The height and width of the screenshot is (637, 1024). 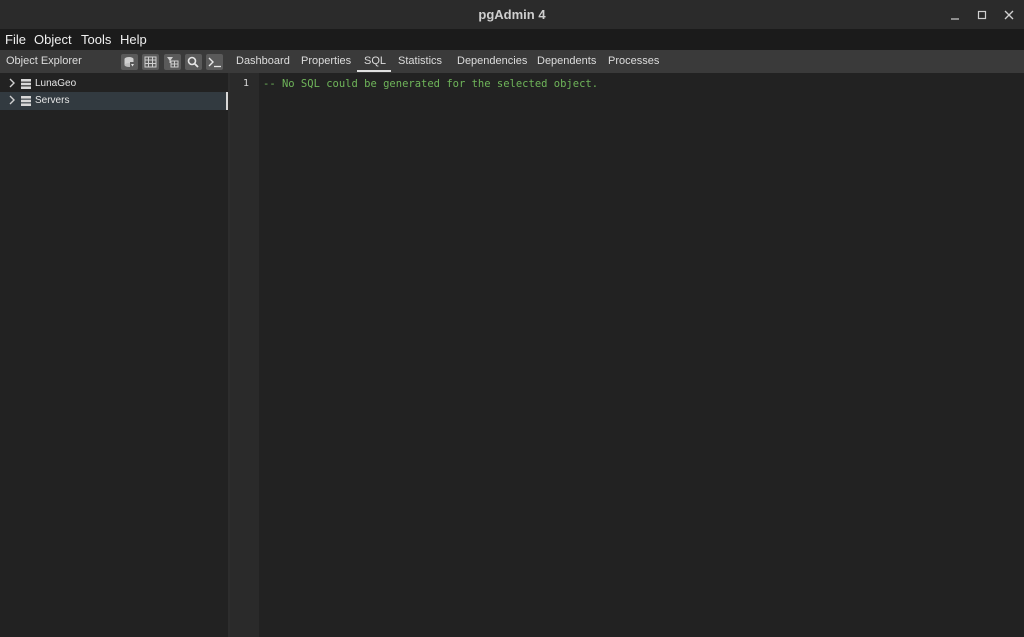 I want to click on close-icon, so click(x=1009, y=15).